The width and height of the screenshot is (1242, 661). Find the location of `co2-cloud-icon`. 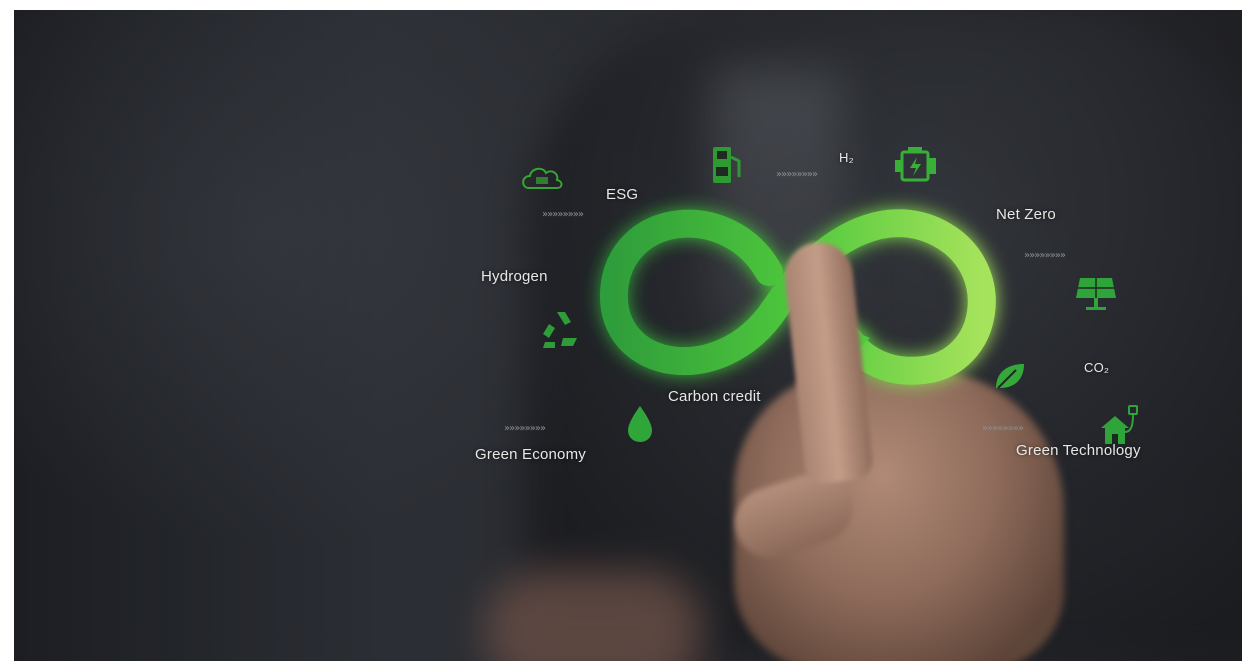

co2-cloud-icon is located at coordinates (542, 179).